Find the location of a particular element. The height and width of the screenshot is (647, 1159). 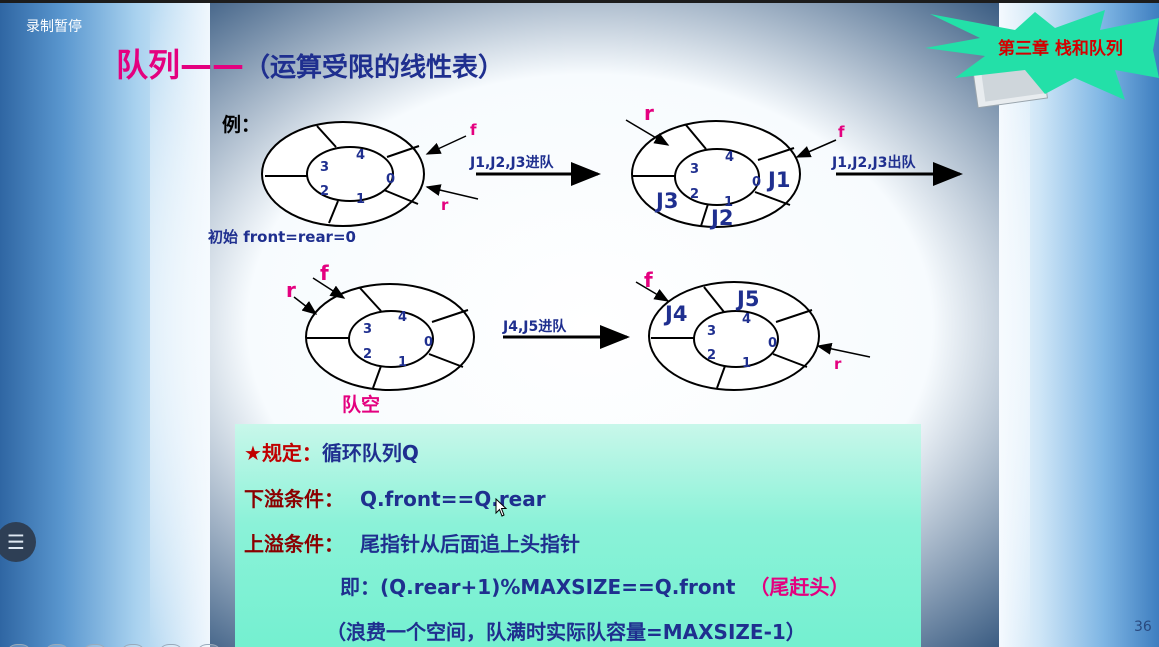

queue-caption: 队空 is located at coordinates (361, 404).